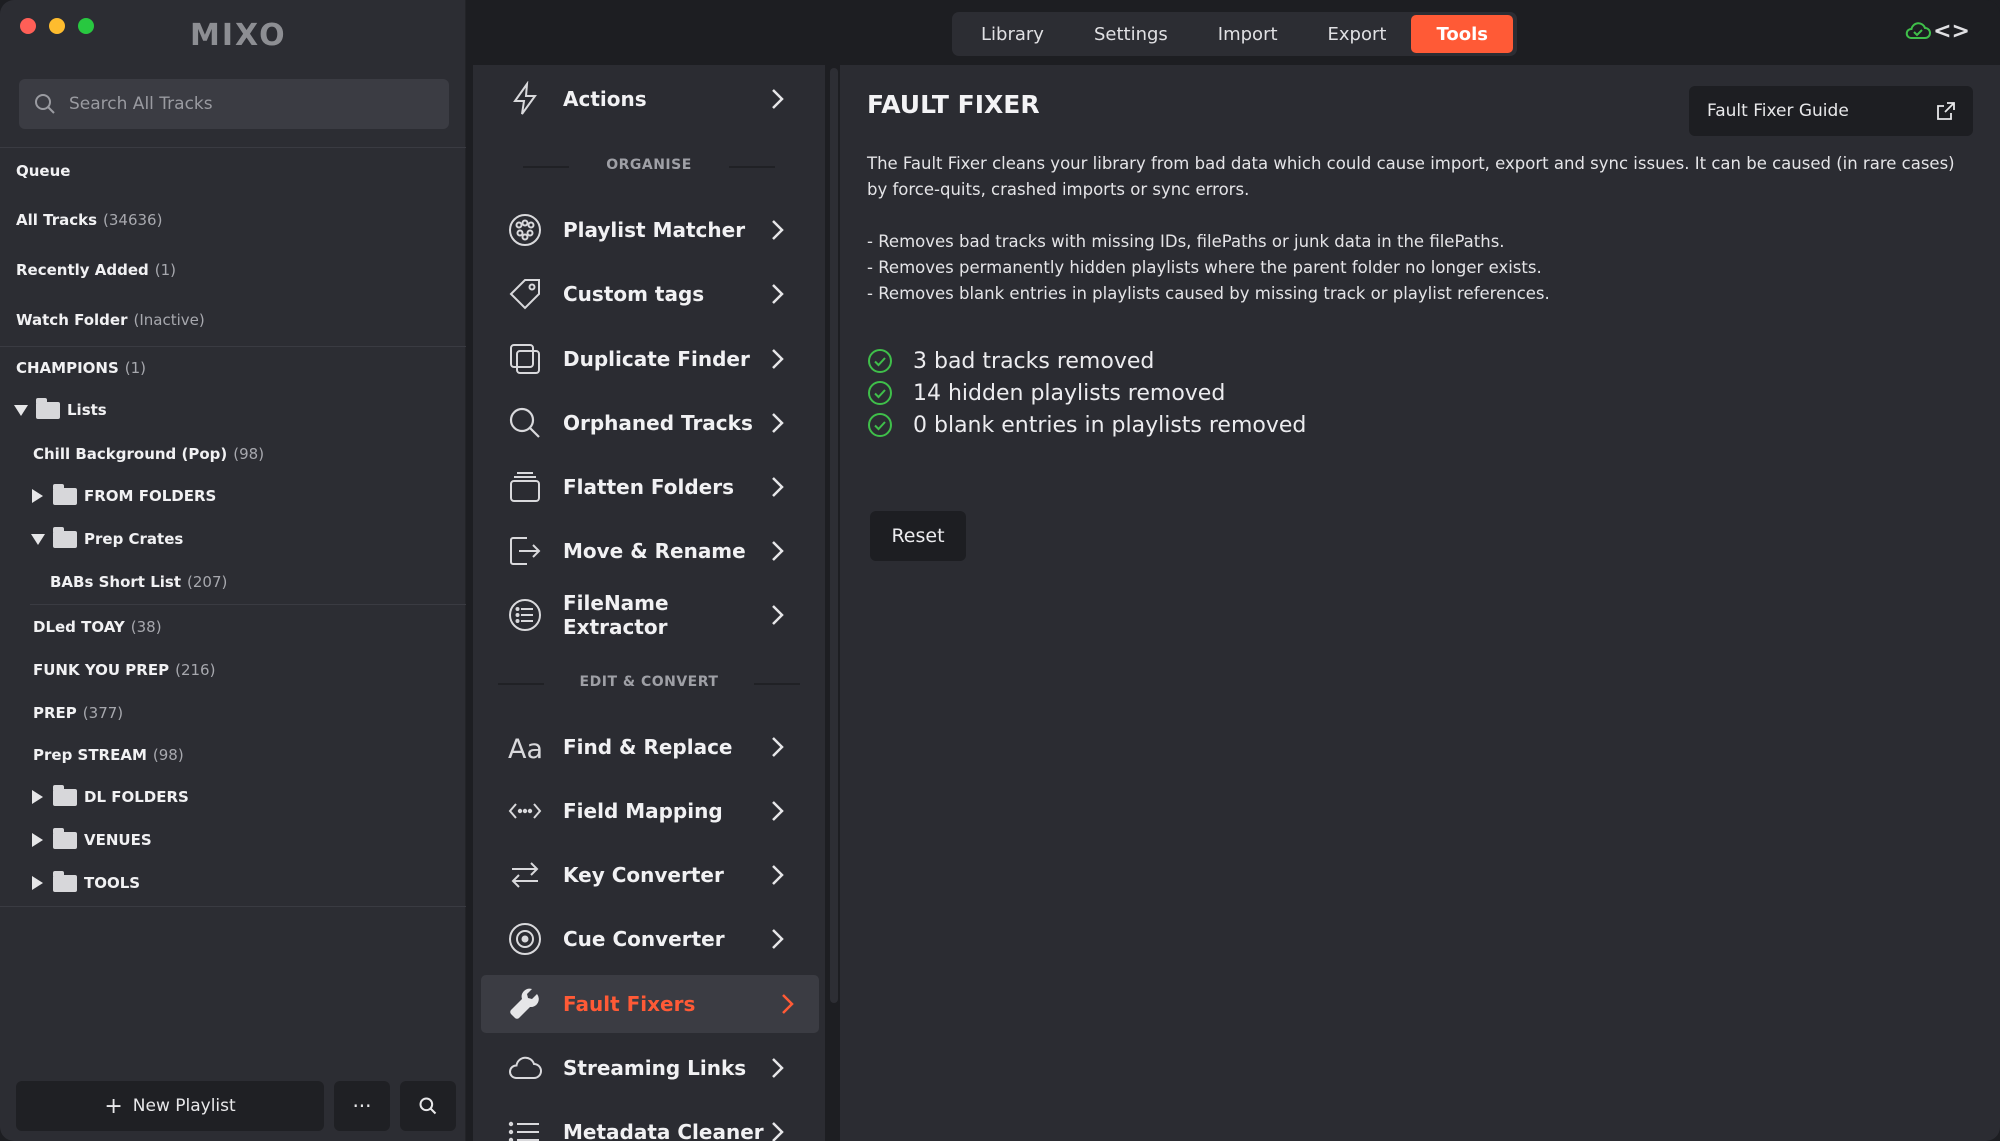 Image resolution: width=2000 pixels, height=1141 pixels. Describe the element at coordinates (525, 875) in the screenshot. I see `swap-arrows-icon` at that location.